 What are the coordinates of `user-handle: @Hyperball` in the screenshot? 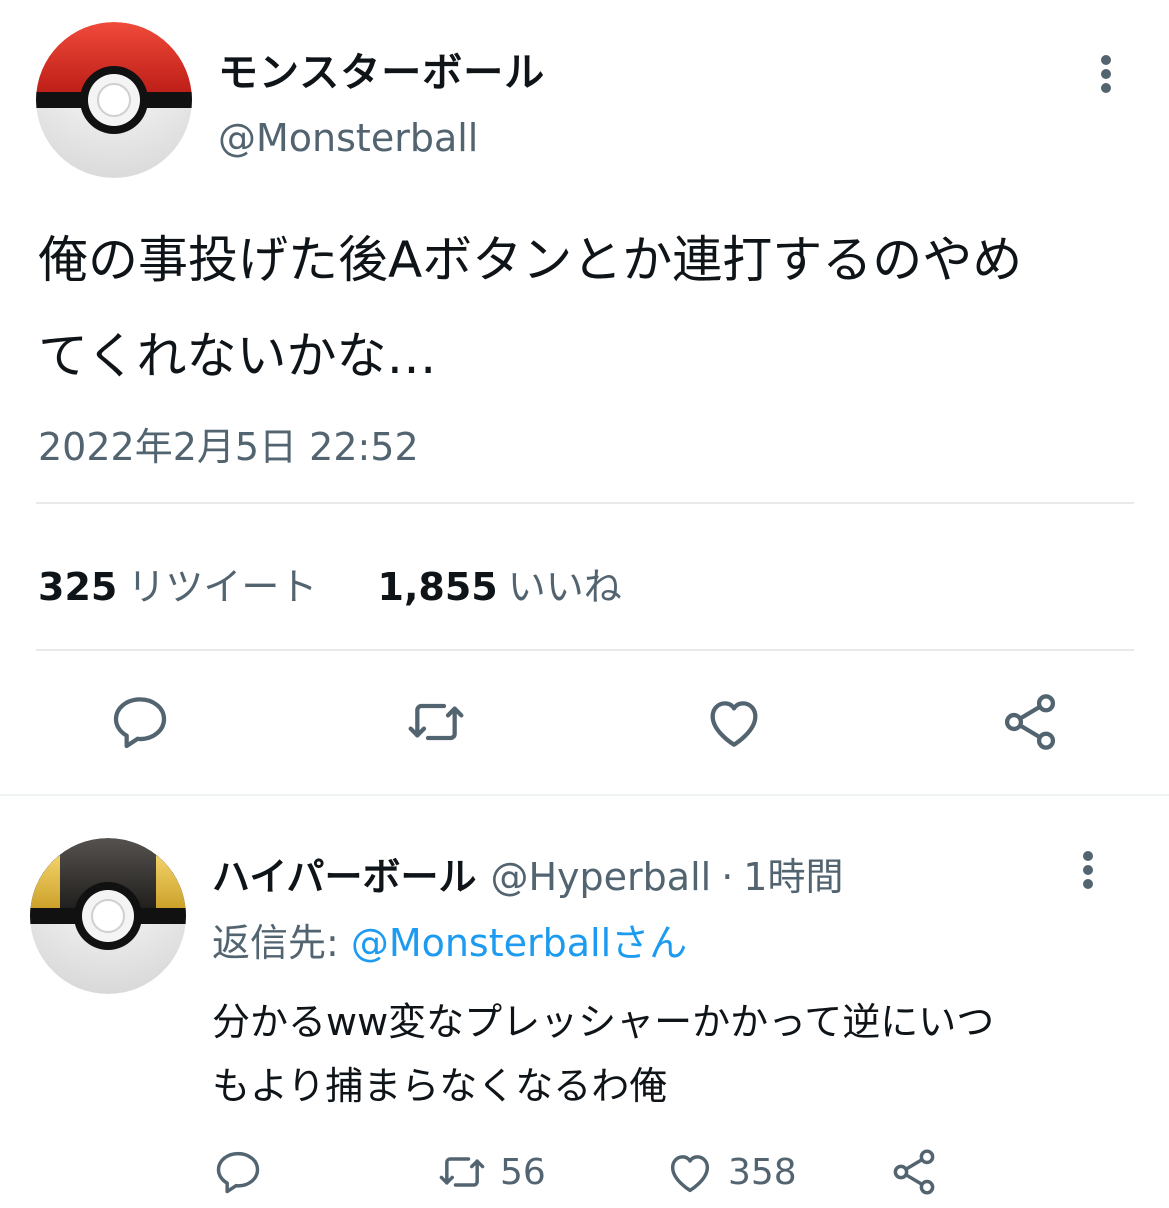 It's located at (600, 877).